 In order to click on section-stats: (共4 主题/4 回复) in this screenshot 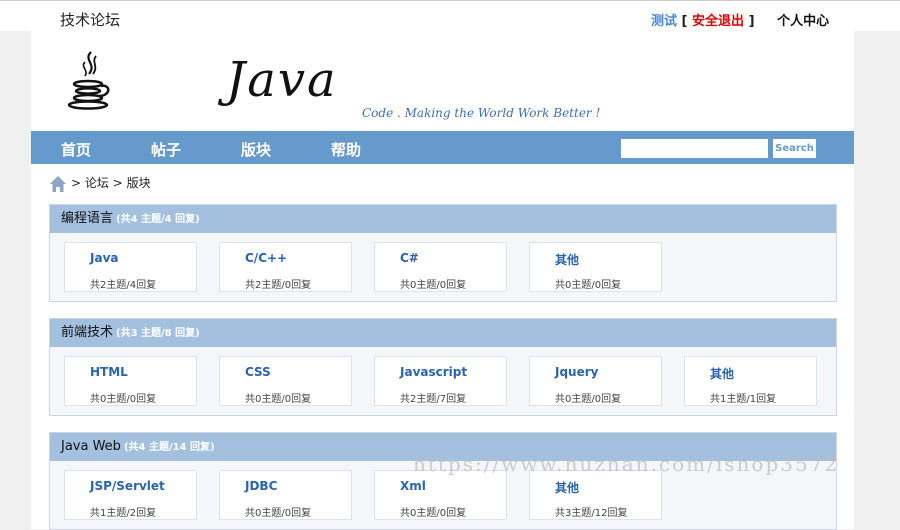, I will do `click(158, 219)`.